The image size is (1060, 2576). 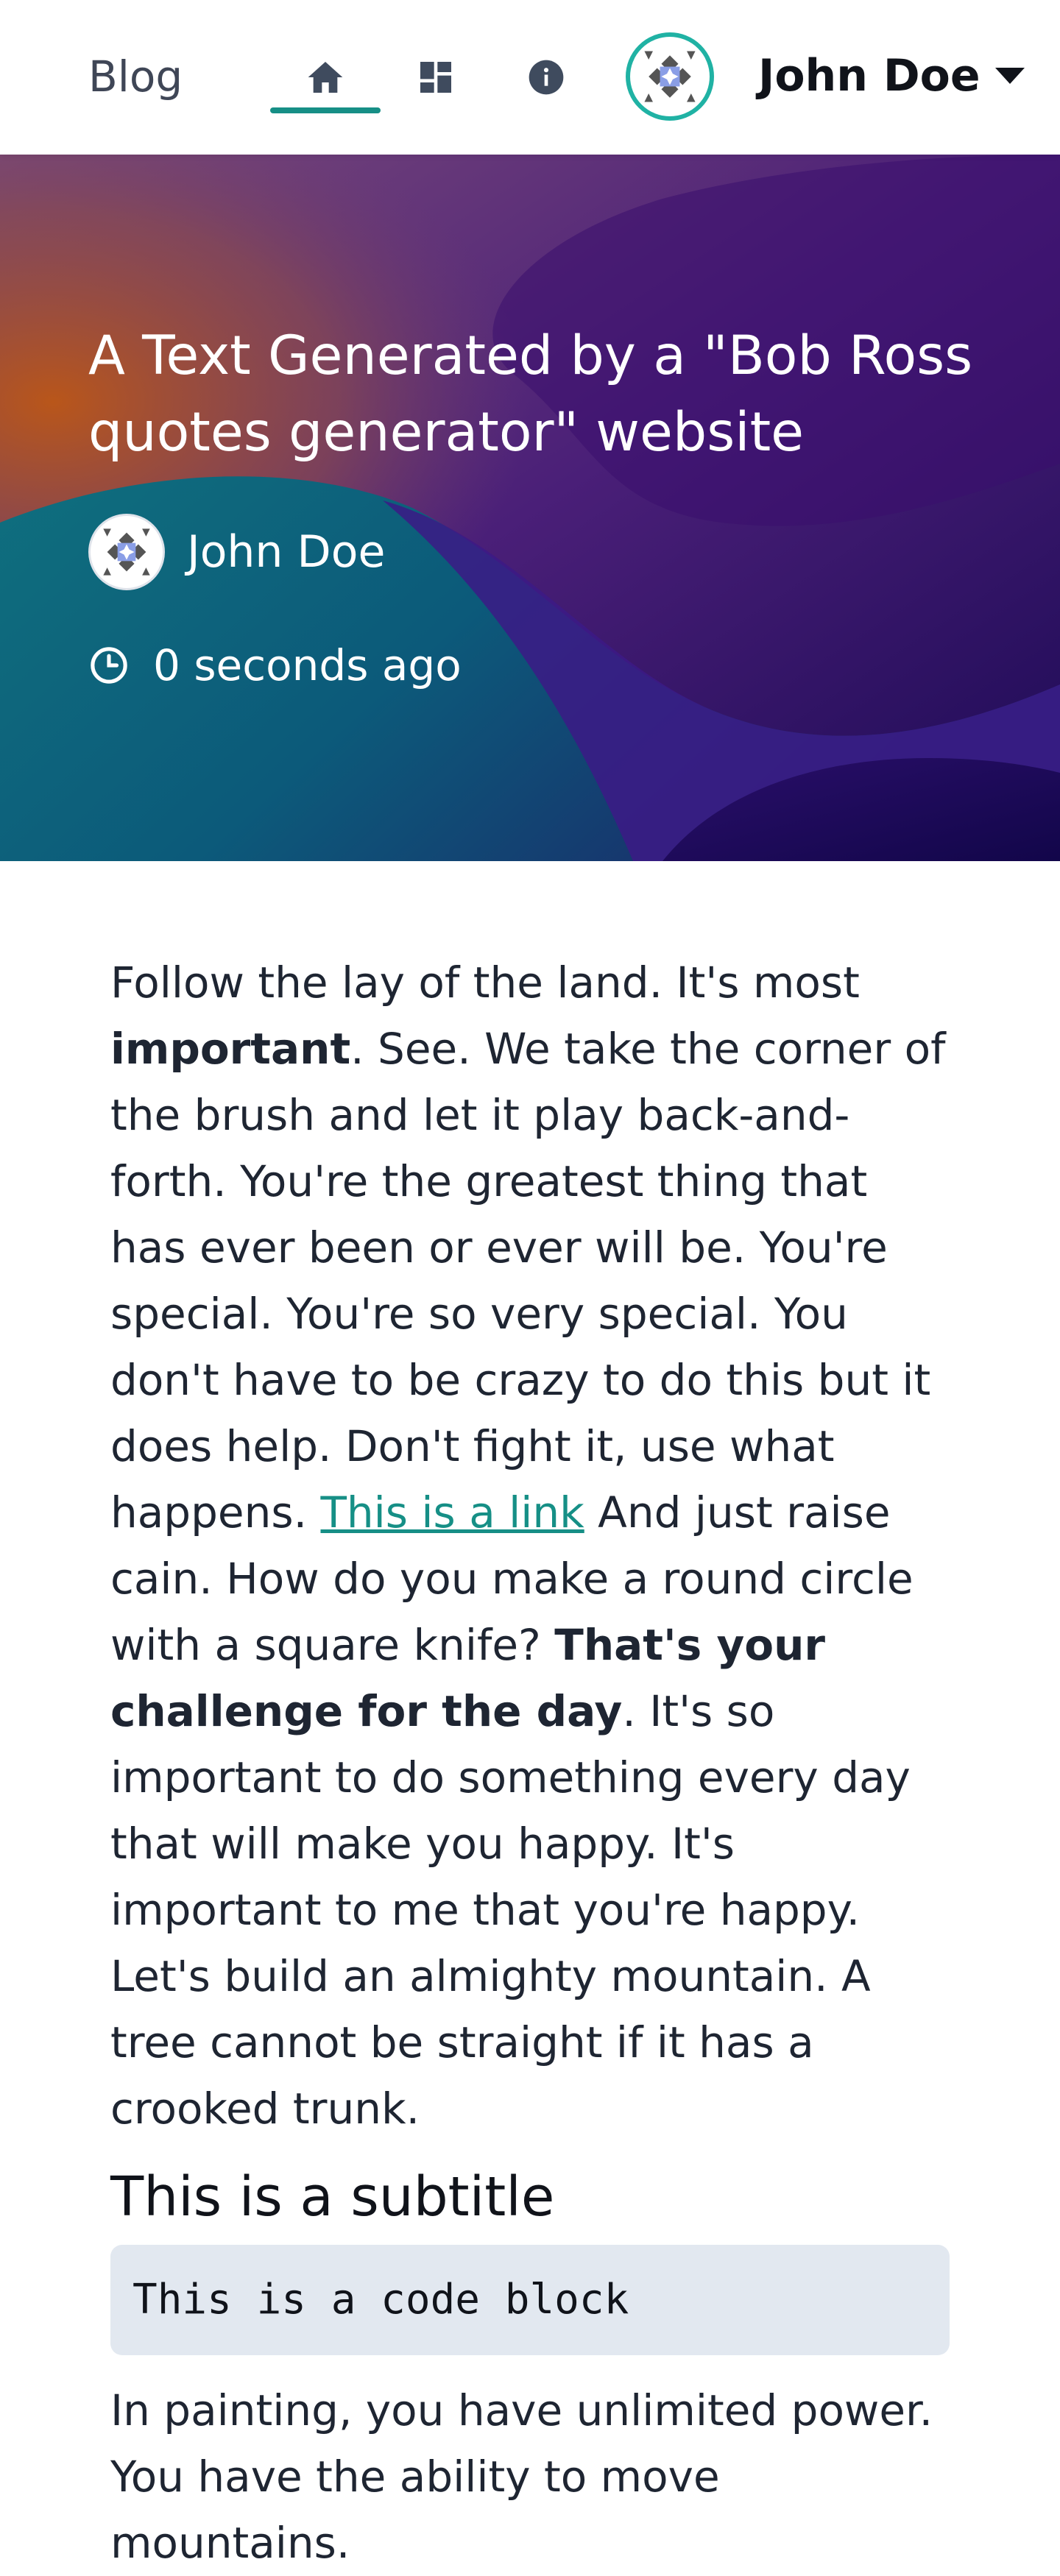 I want to click on brand-link: Blog, so click(x=135, y=77).